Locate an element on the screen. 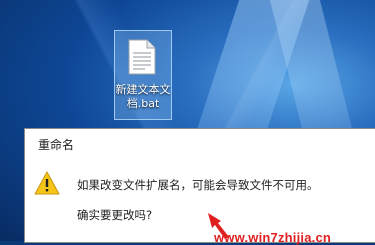 The height and width of the screenshot is (245, 375). dialog-title: 重命名 is located at coordinates (56, 145).